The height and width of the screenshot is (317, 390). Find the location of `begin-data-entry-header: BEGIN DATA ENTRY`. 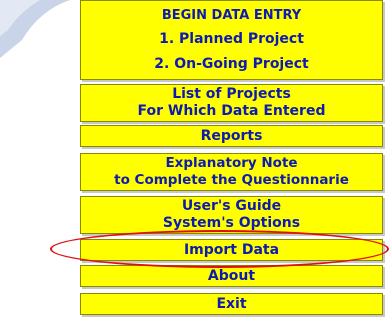

begin-data-entry-header: BEGIN DATA ENTRY is located at coordinates (231, 15).